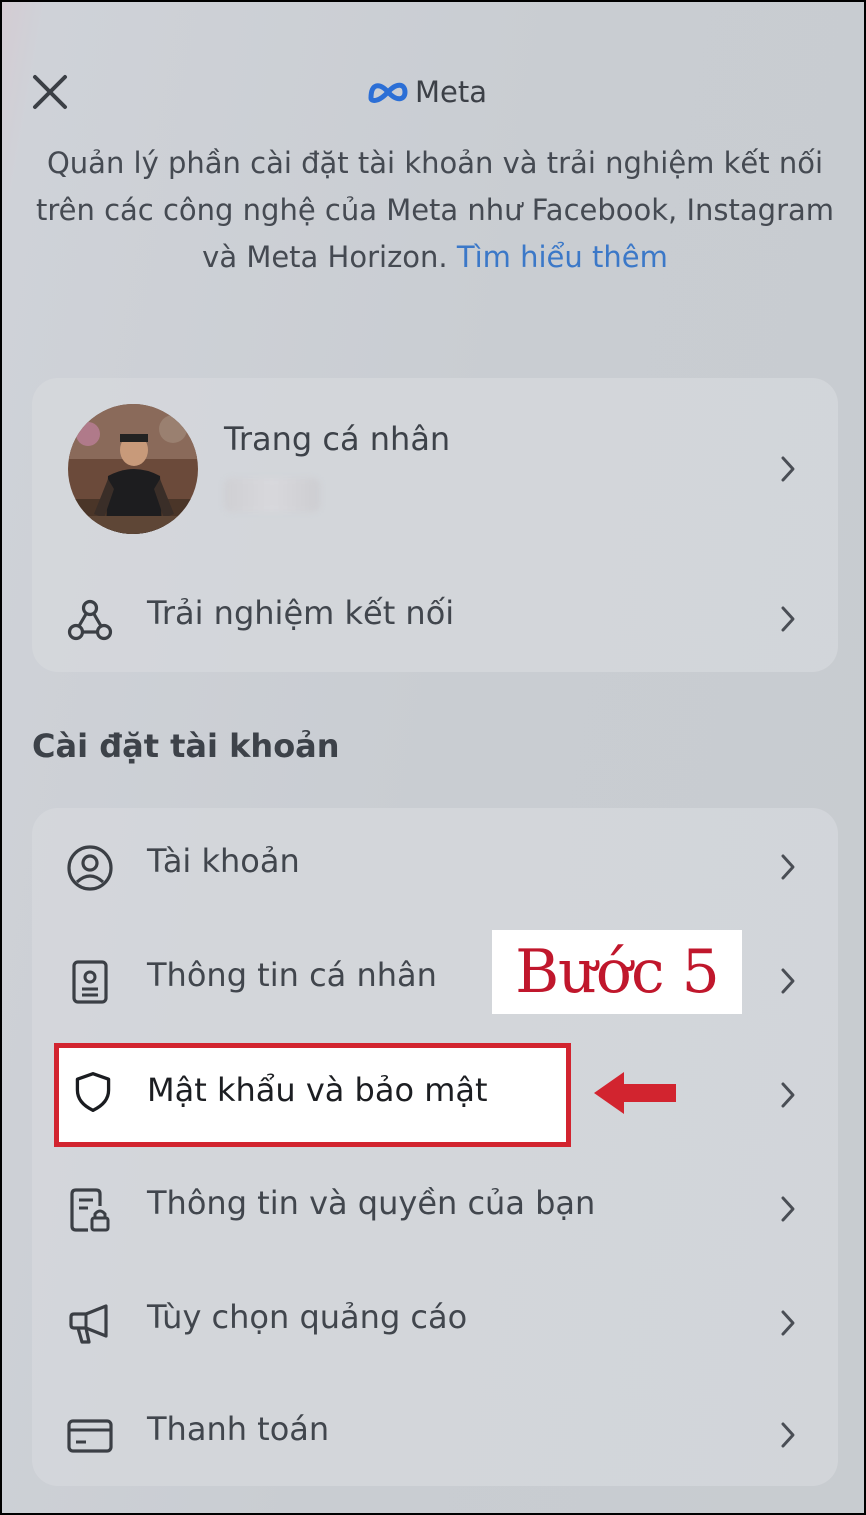  Describe the element at coordinates (90, 620) in the screenshot. I see `connected-nodes-icon` at that location.